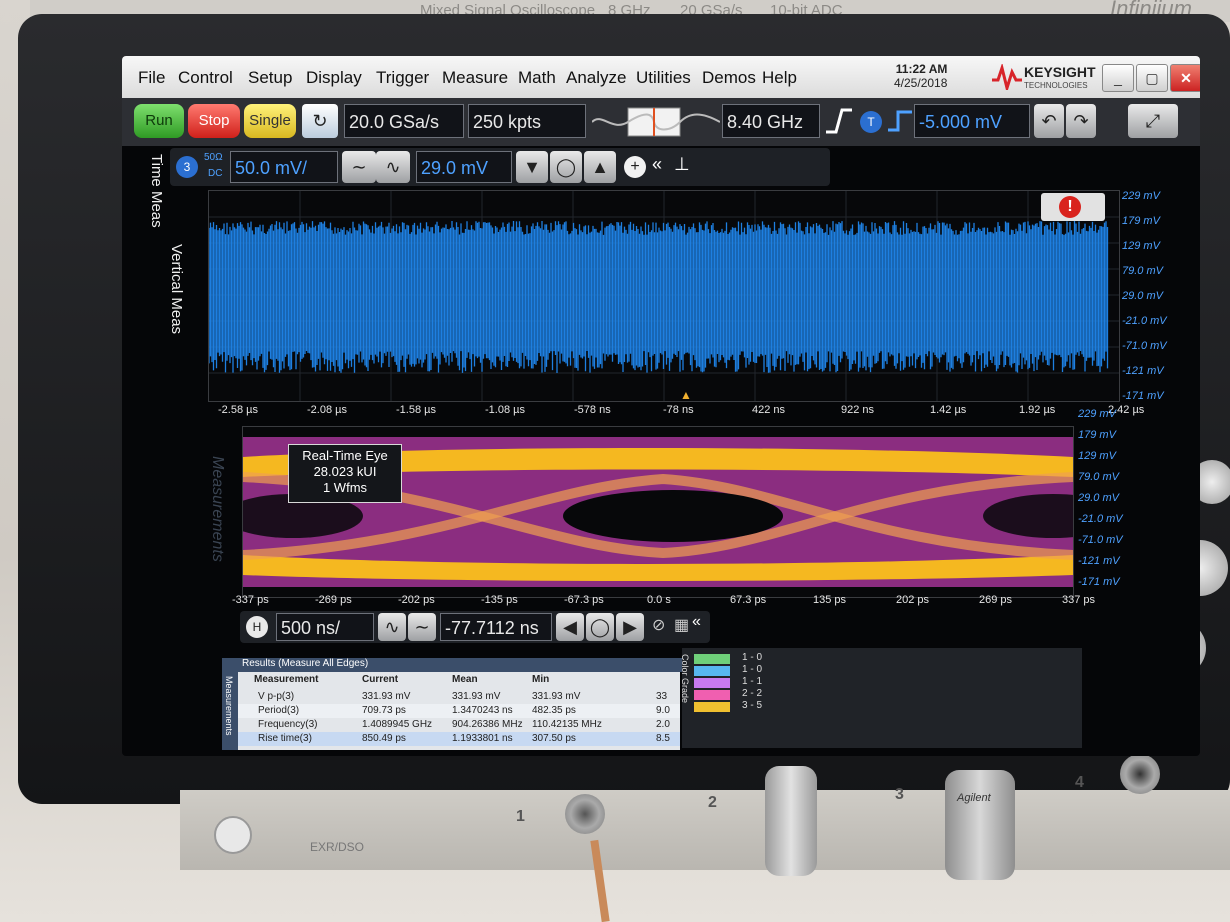 This screenshot has height=922, width=1230. Describe the element at coordinates (657, 164) in the screenshot. I see `collapse-icon: «` at that location.